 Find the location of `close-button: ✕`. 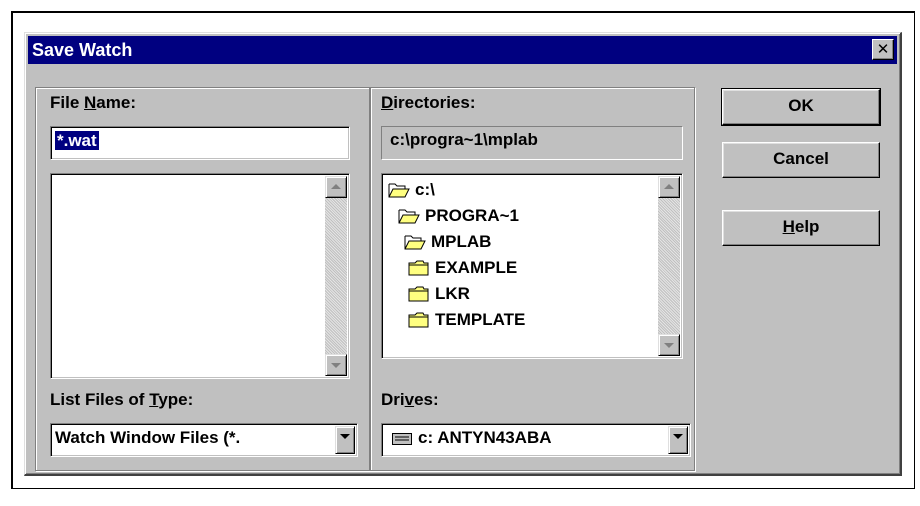

close-button: ✕ is located at coordinates (883, 49).